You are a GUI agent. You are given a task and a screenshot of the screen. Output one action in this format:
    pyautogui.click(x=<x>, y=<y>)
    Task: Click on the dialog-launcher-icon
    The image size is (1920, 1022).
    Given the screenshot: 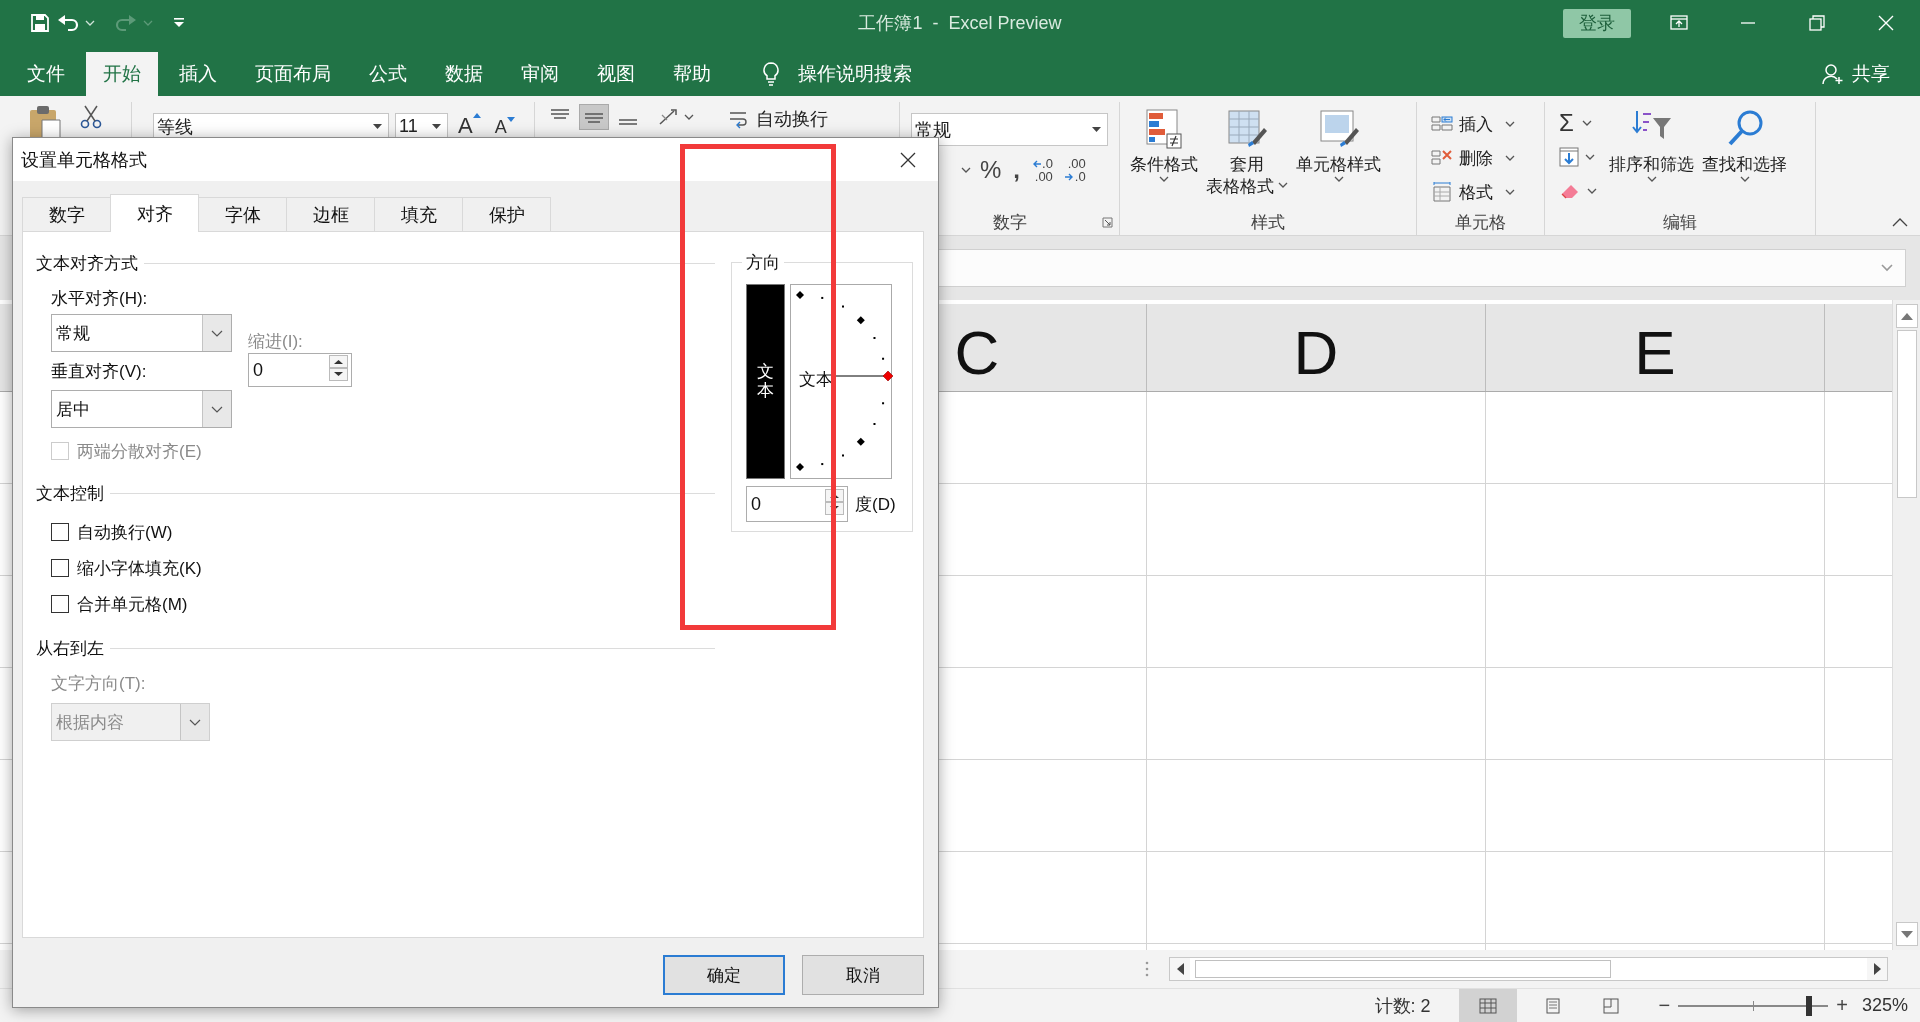 What is the action you would take?
    pyautogui.click(x=1107, y=222)
    